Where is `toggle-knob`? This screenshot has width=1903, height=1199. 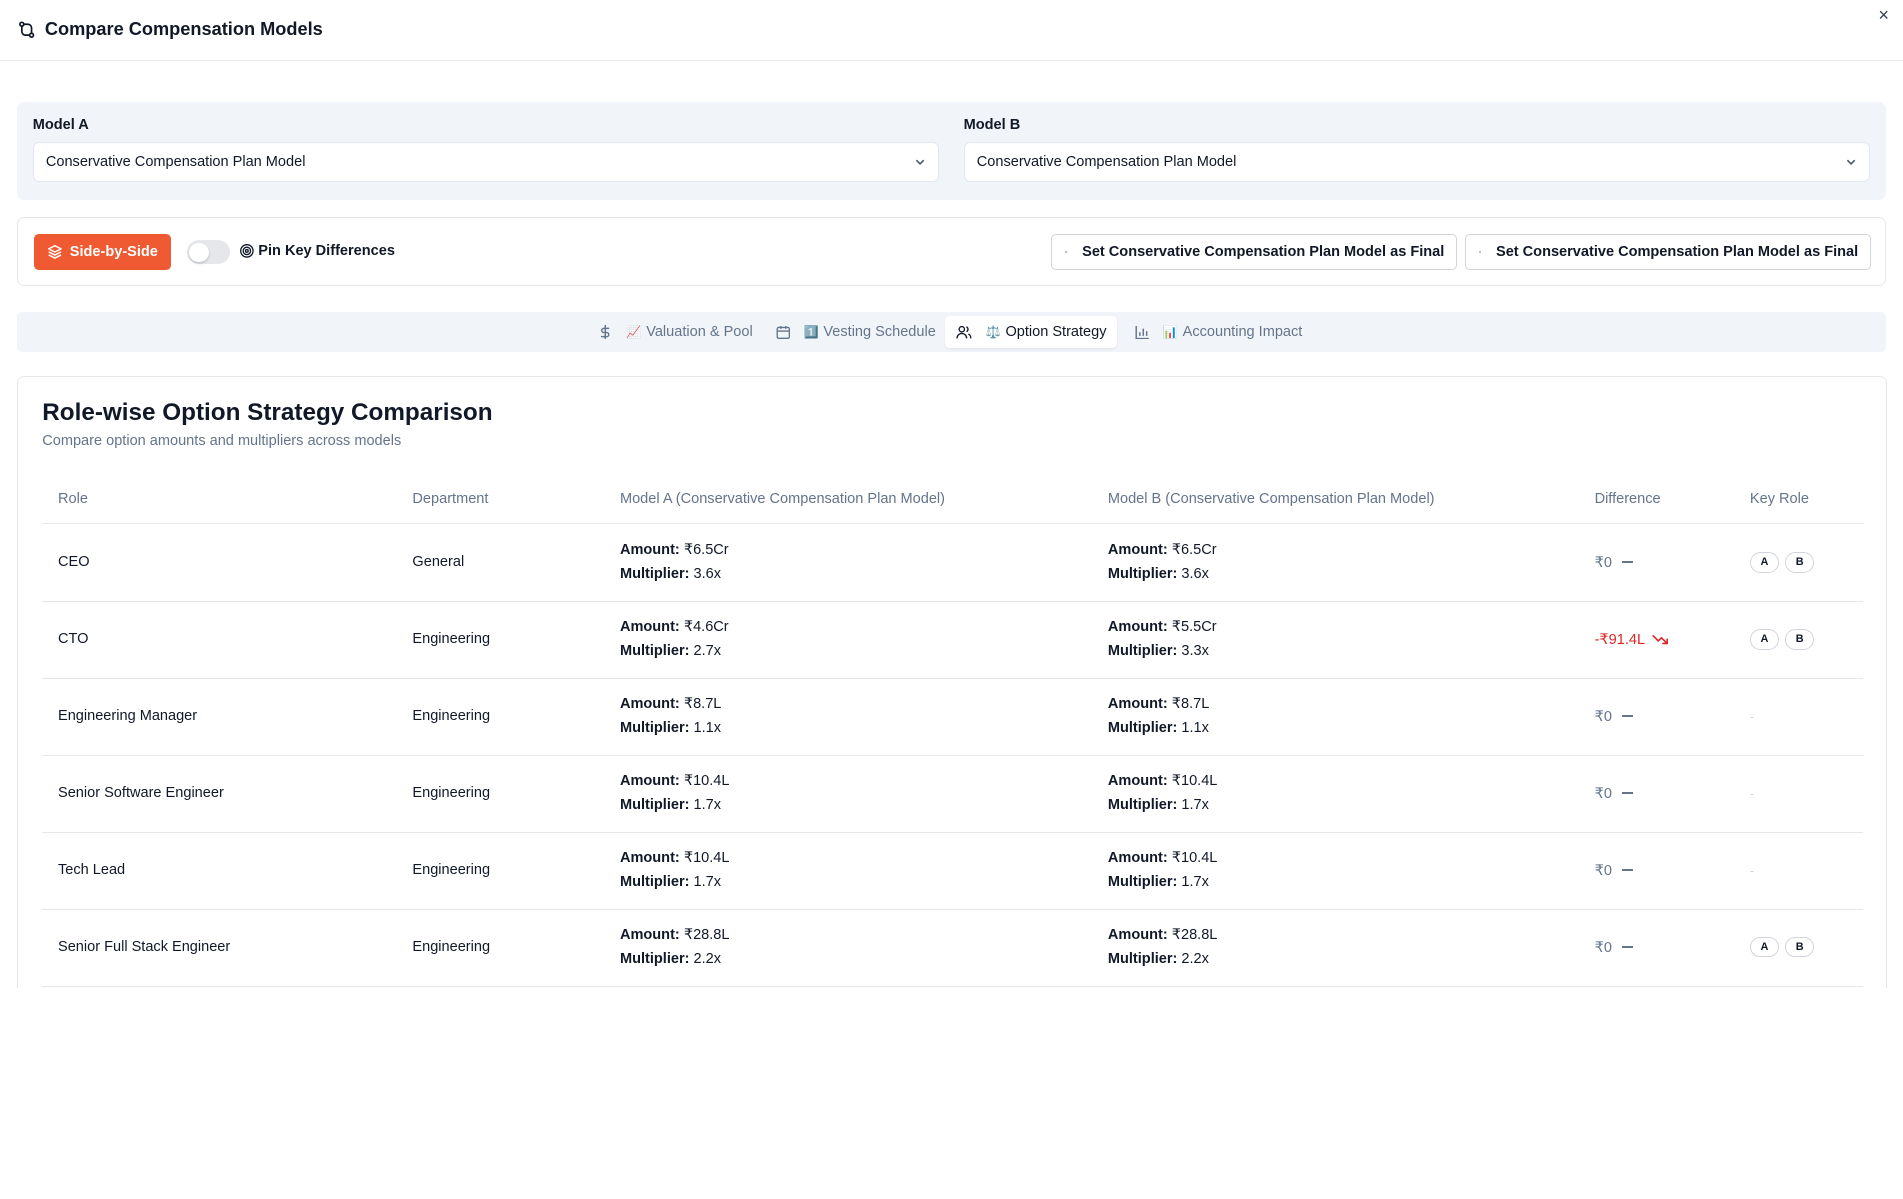
toggle-knob is located at coordinates (199, 252).